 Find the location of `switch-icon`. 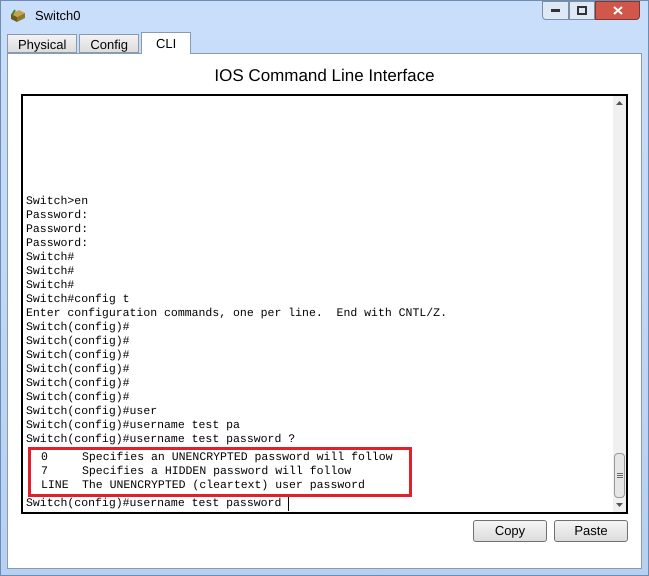

switch-icon is located at coordinates (18, 16).